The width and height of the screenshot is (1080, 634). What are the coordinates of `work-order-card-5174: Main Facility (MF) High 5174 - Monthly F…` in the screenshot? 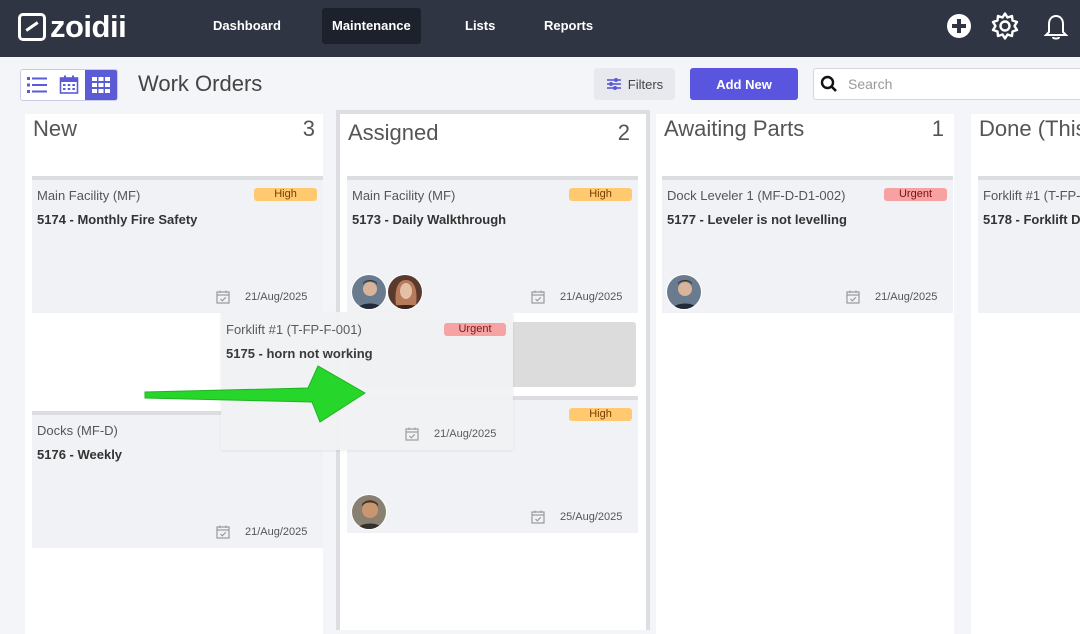 It's located at (177, 244).